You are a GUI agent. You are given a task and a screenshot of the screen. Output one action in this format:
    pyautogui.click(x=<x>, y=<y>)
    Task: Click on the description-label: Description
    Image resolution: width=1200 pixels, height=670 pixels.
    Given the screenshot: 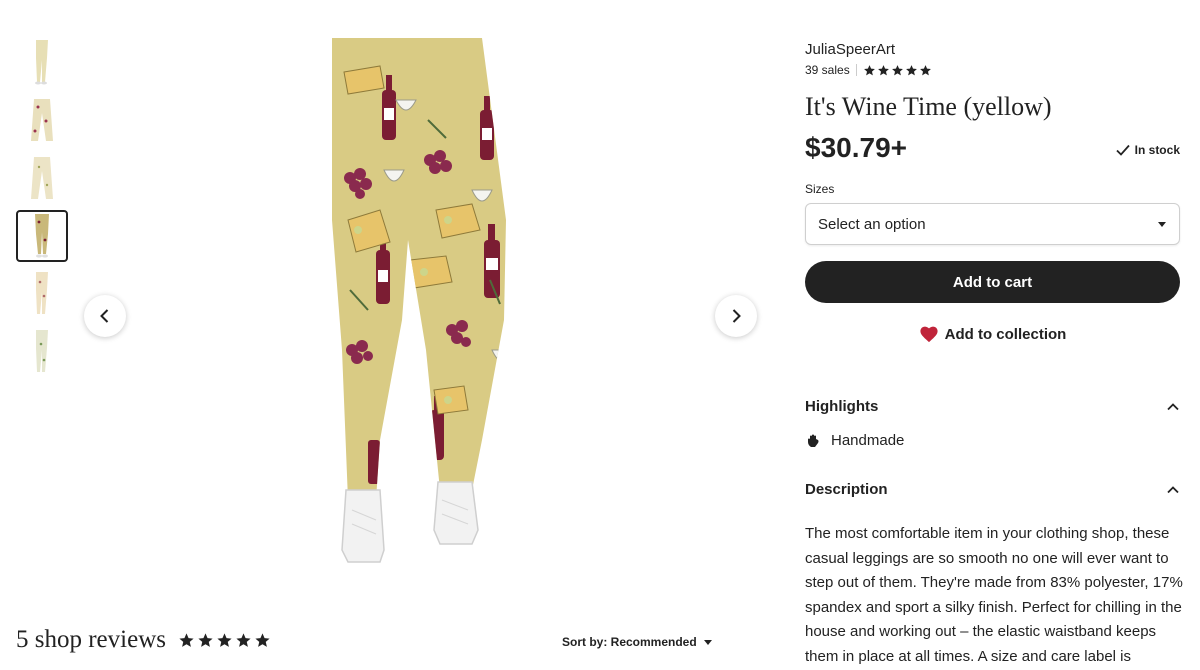 What is the action you would take?
    pyautogui.click(x=846, y=489)
    